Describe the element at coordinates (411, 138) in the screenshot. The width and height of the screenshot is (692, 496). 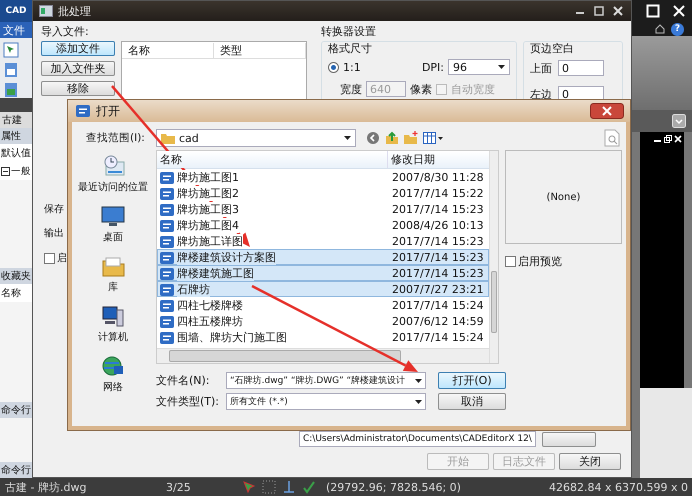
I see `new-folder-icon` at that location.